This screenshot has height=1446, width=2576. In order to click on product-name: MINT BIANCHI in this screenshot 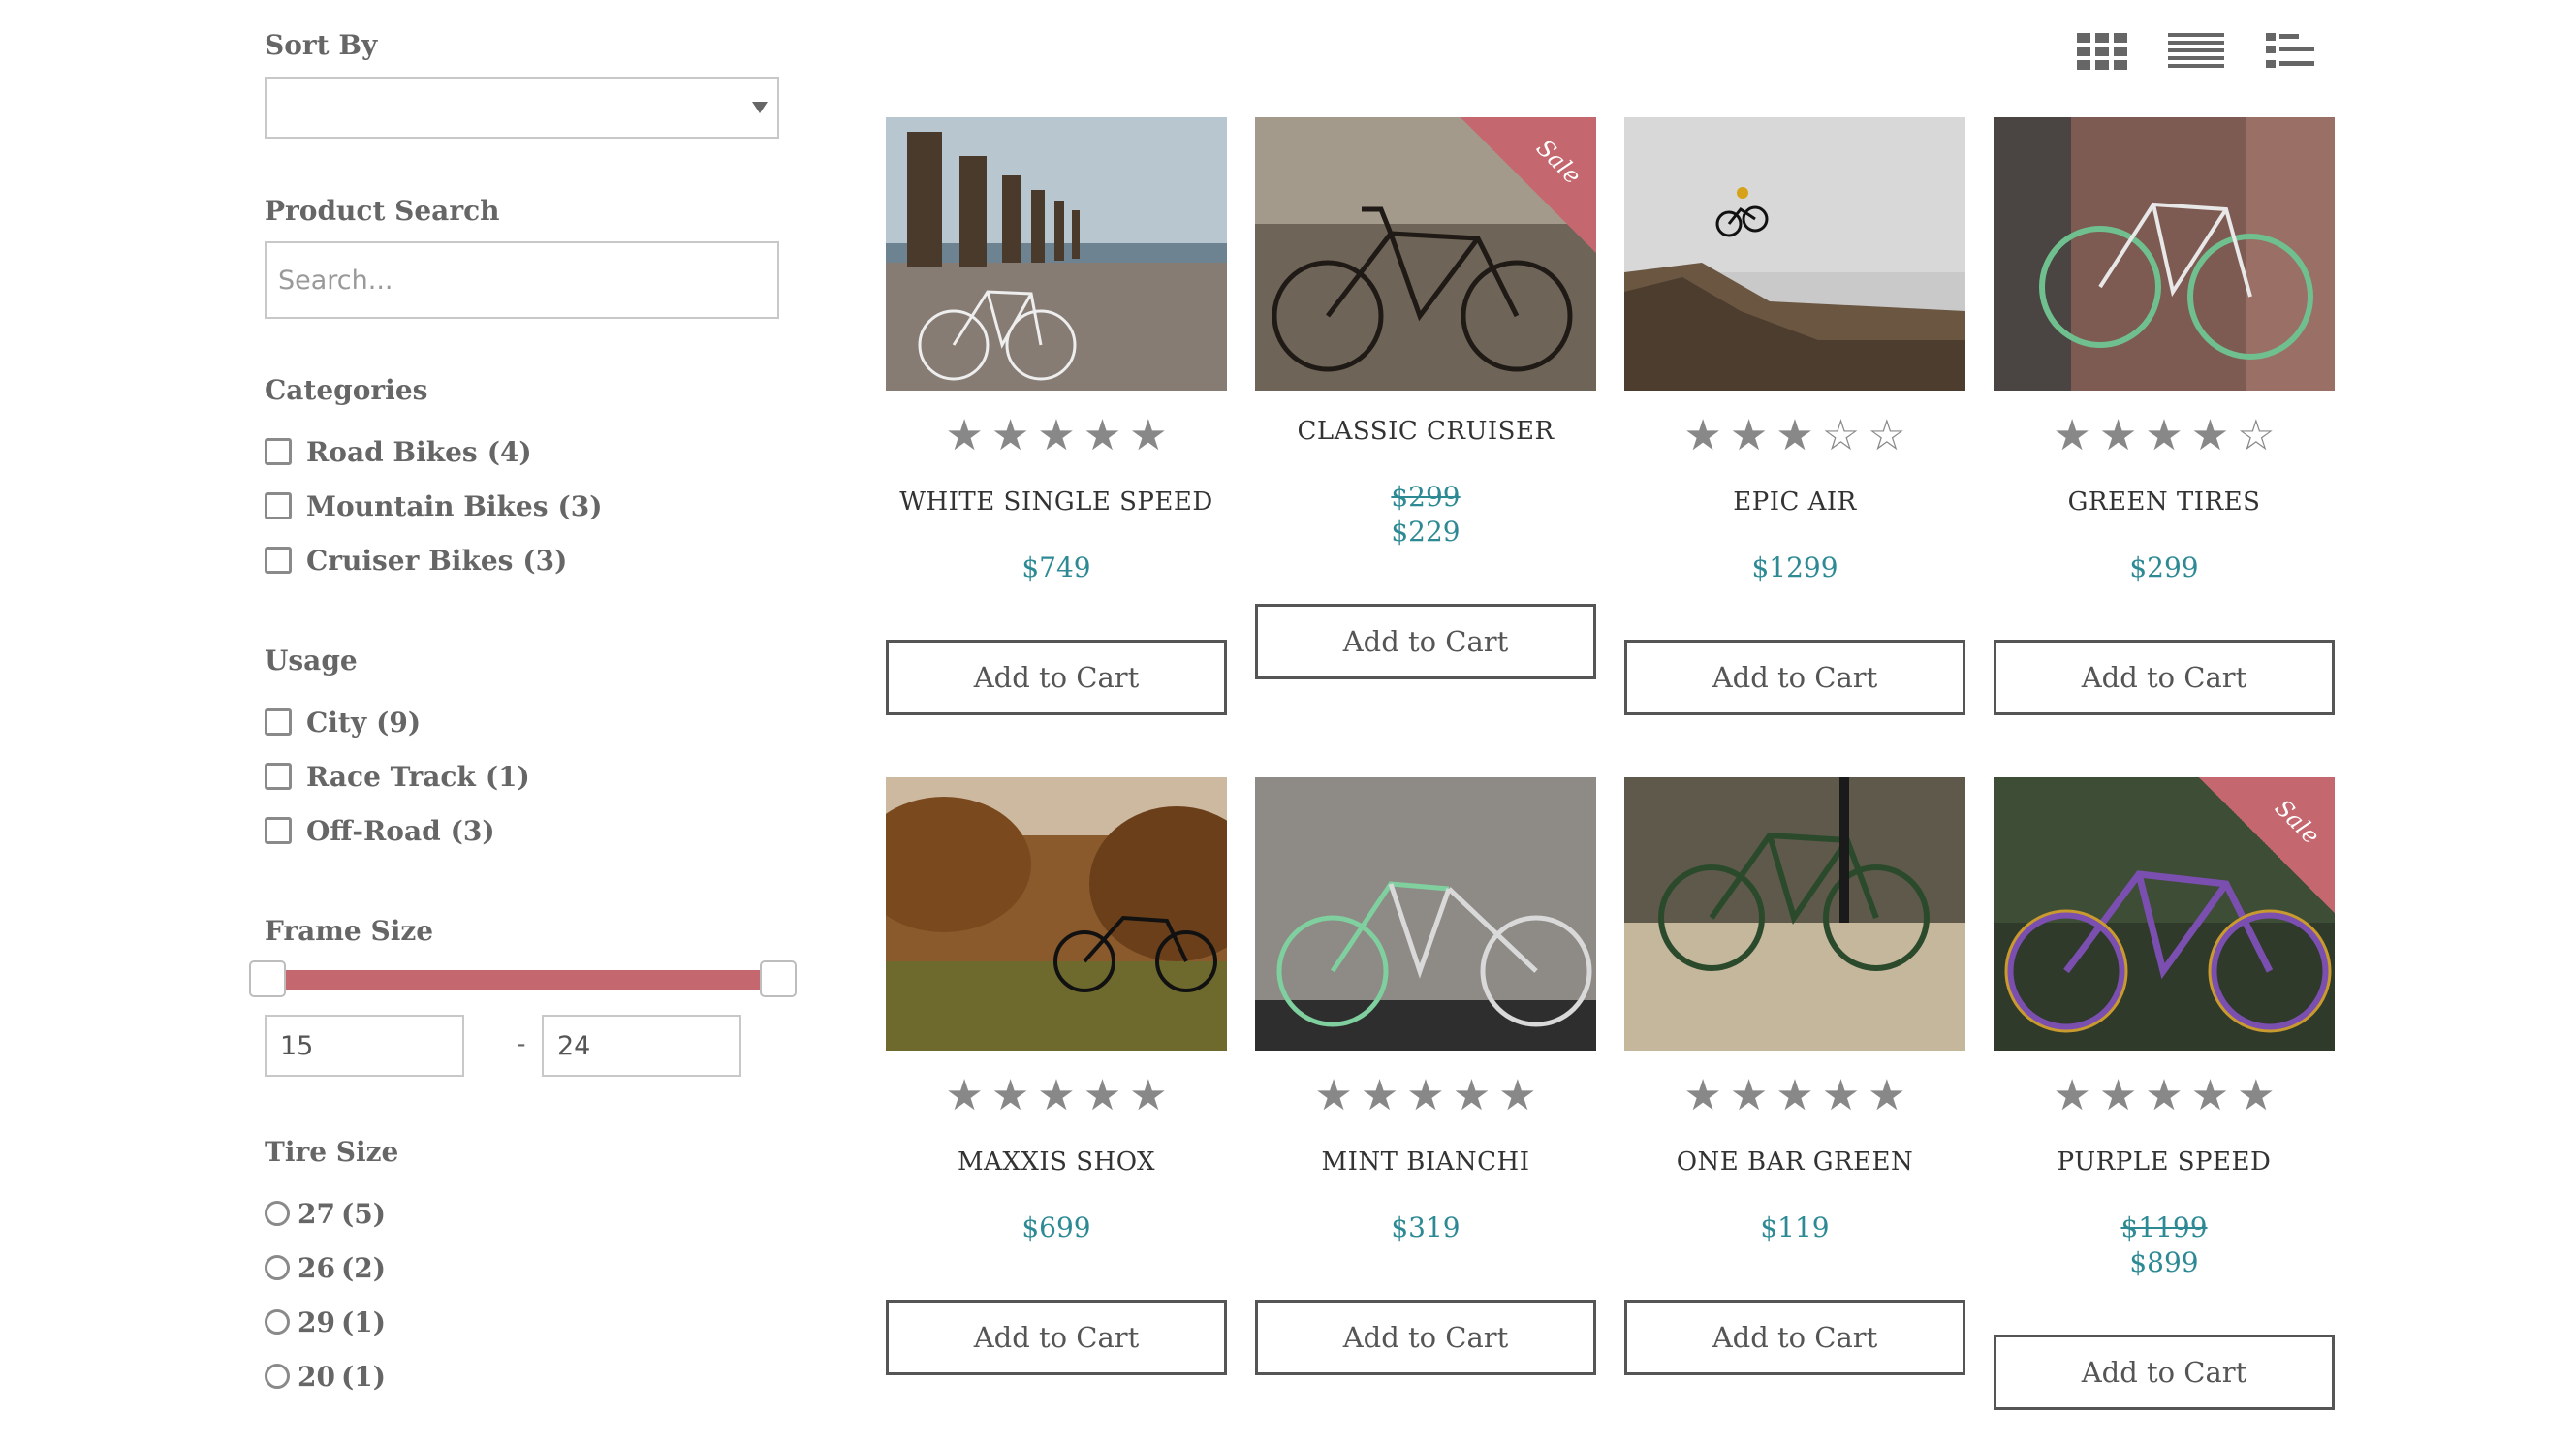, I will do `click(1425, 1162)`.